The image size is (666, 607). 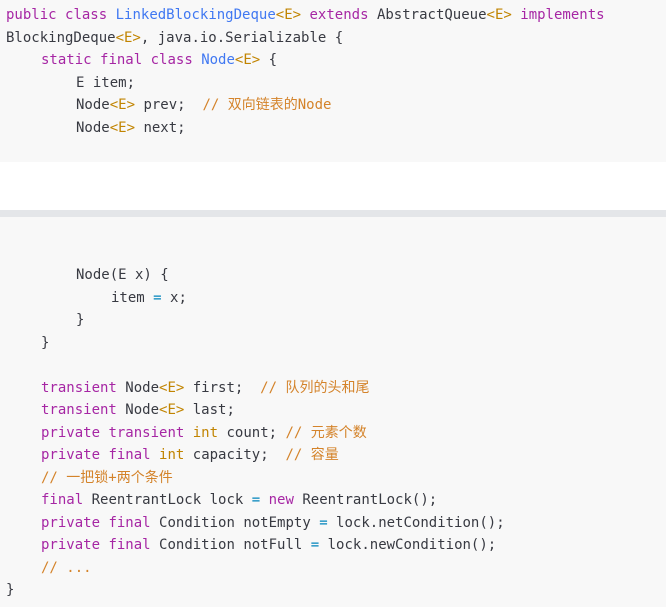 What do you see at coordinates (315, 387) in the screenshot?
I see `code-comment: // 队列的头和尾` at bounding box center [315, 387].